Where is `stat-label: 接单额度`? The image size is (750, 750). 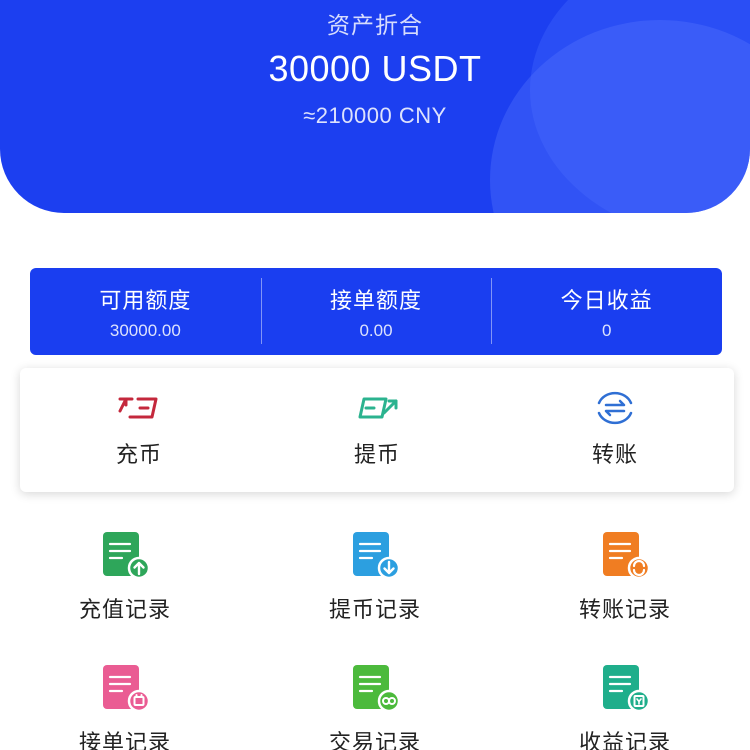 stat-label: 接单额度 is located at coordinates (376, 301).